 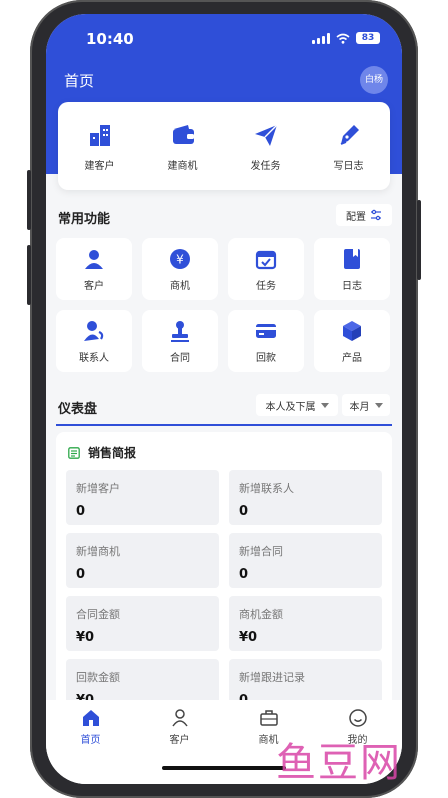 I want to click on function-label: 任务, so click(x=266, y=286).